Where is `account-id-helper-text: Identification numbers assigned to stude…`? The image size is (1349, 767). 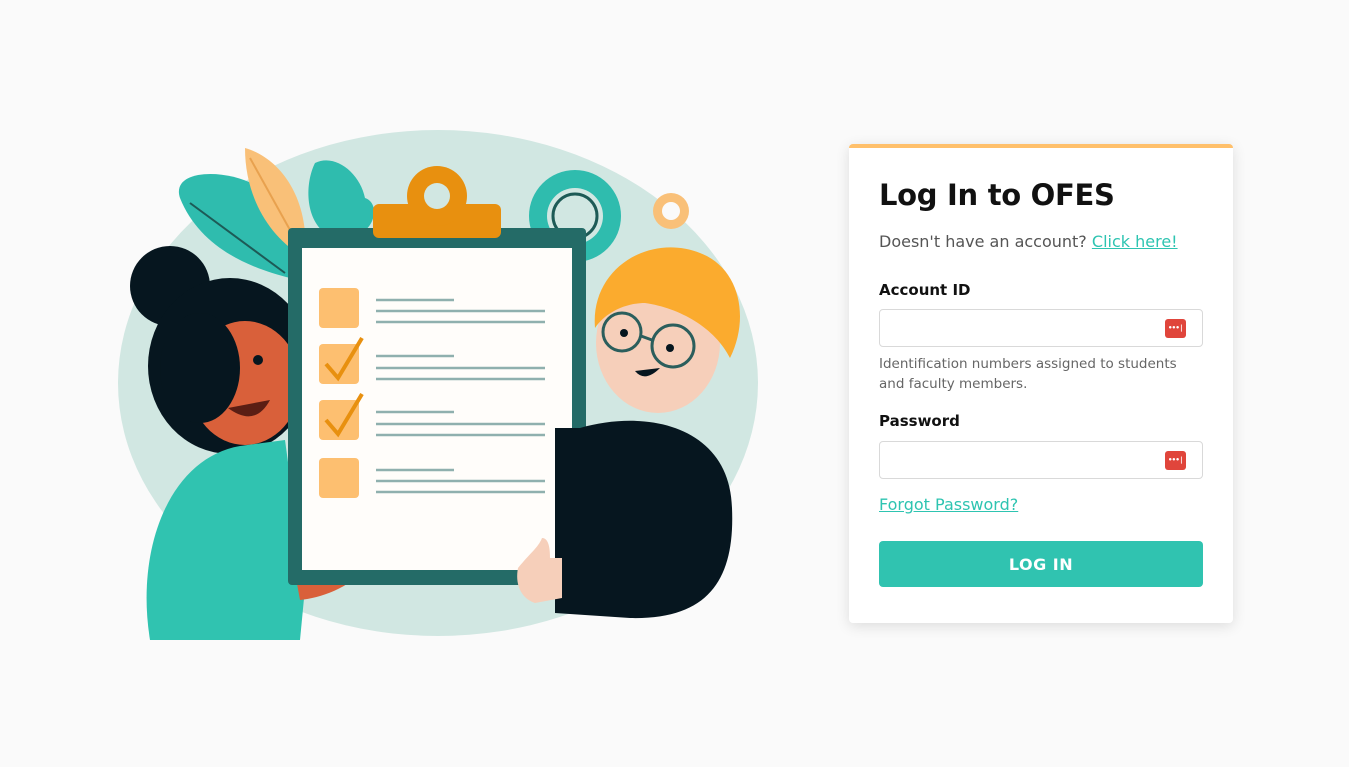 account-id-helper-text: Identification numbers assigned to stude… is located at coordinates (1028, 374).